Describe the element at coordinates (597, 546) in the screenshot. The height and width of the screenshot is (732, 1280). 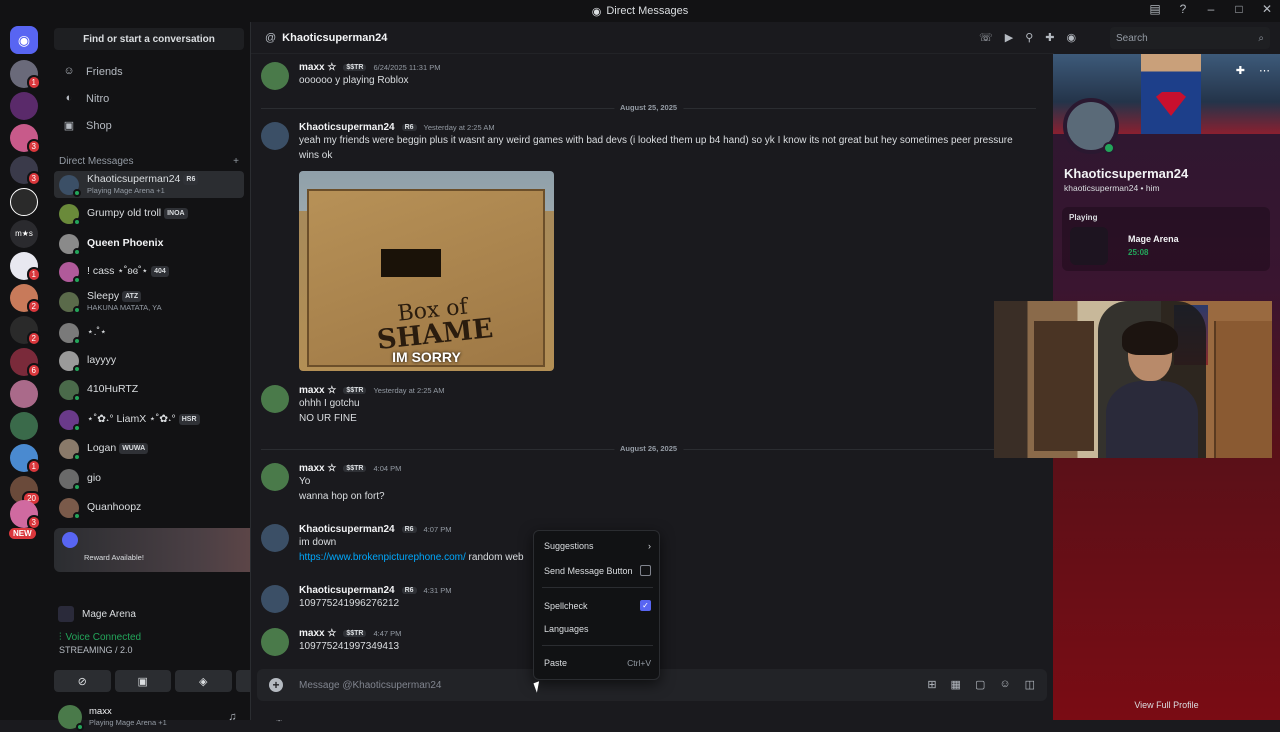
I see `menu-suggestions: Suggestions ›` at that location.